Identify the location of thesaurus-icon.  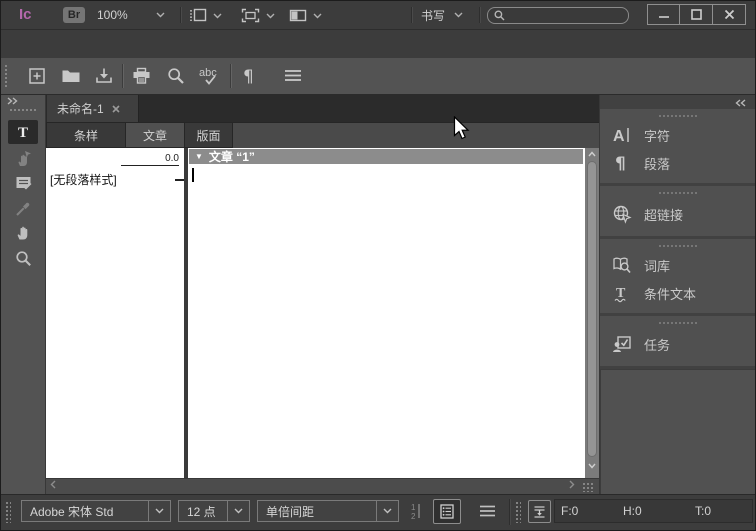
(622, 265).